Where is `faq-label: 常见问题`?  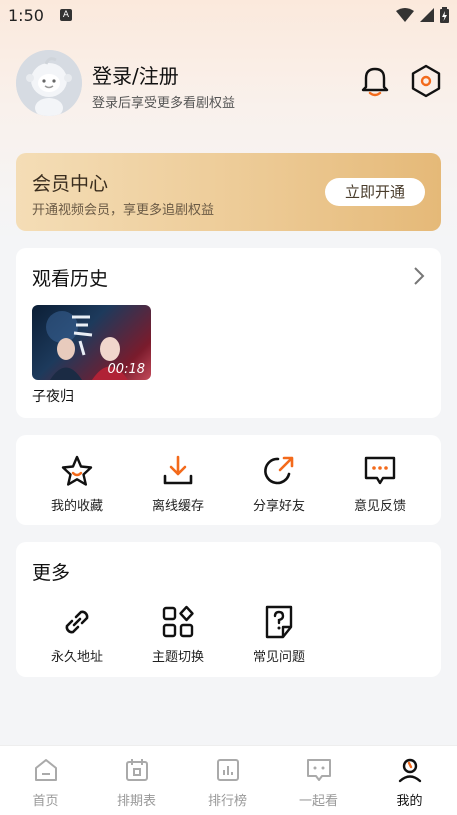
faq-label: 常见问题 is located at coordinates (278, 657).